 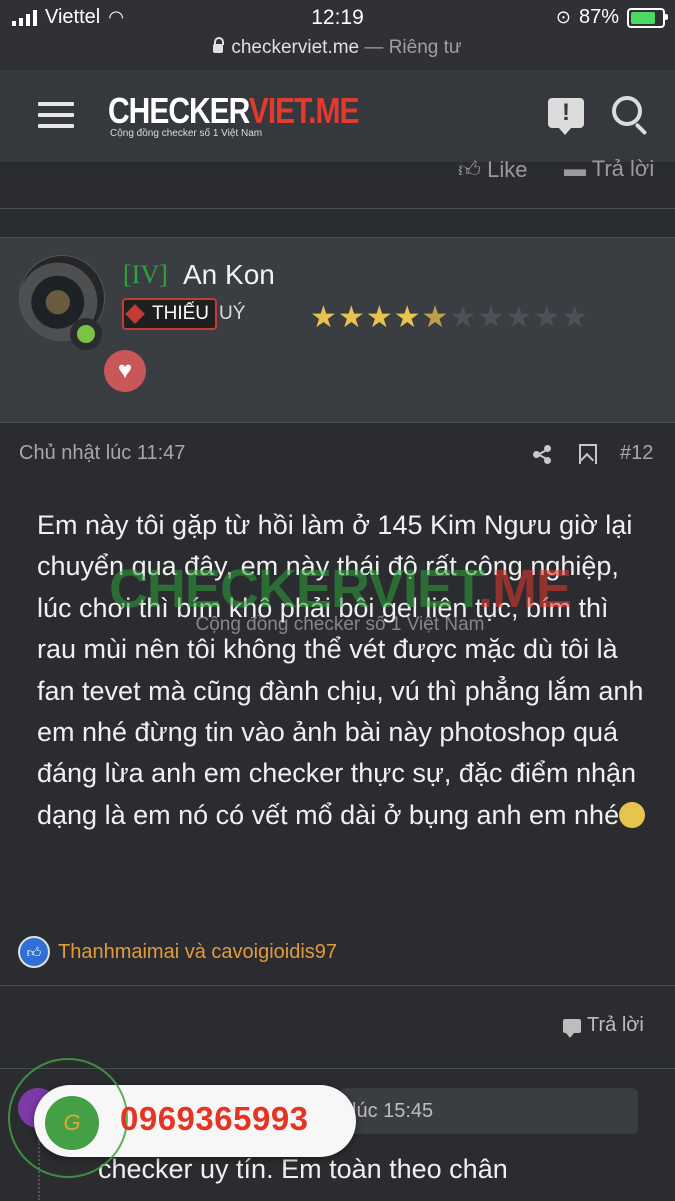 What do you see at coordinates (598, 17) in the screenshot?
I see `battery-percent: 87%` at bounding box center [598, 17].